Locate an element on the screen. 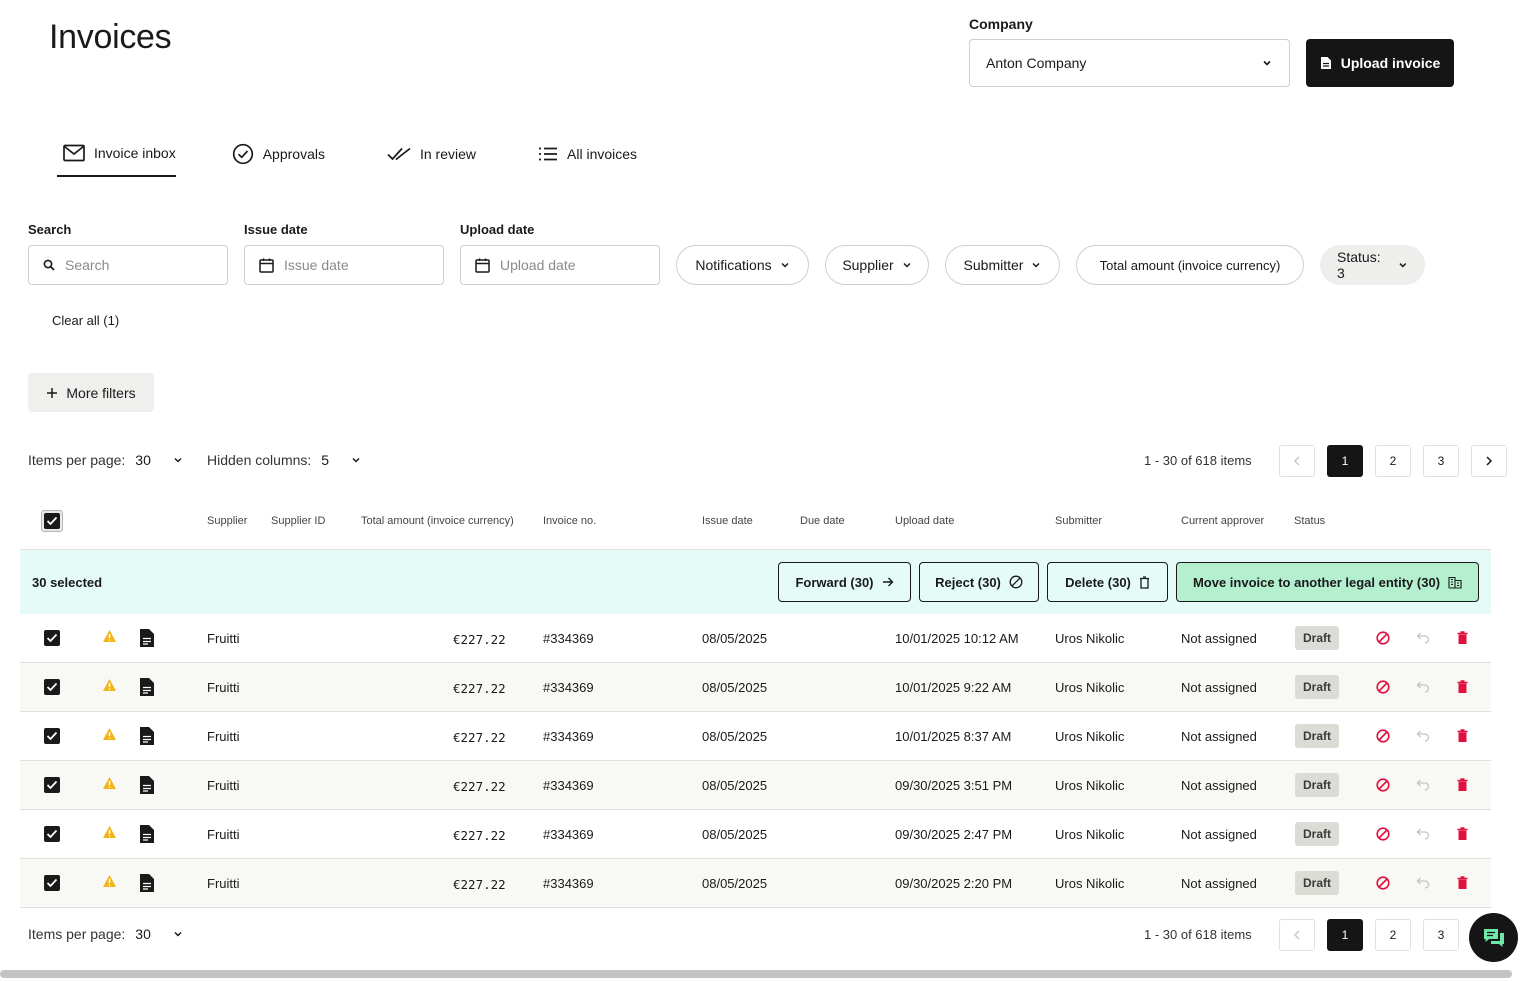  column-header-due-date: Due date is located at coordinates (822, 521).